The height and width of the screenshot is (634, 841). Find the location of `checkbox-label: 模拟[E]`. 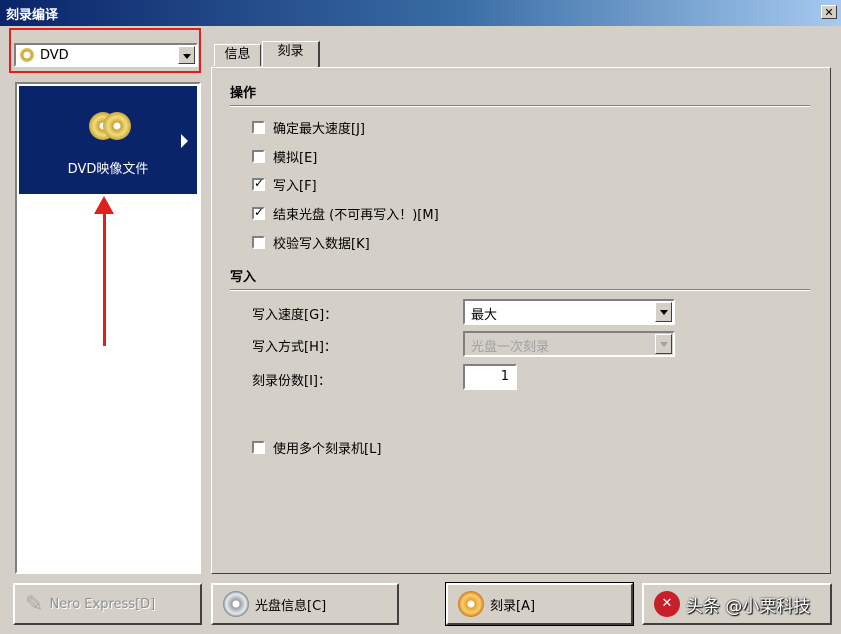

checkbox-label: 模拟[E] is located at coordinates (295, 158).